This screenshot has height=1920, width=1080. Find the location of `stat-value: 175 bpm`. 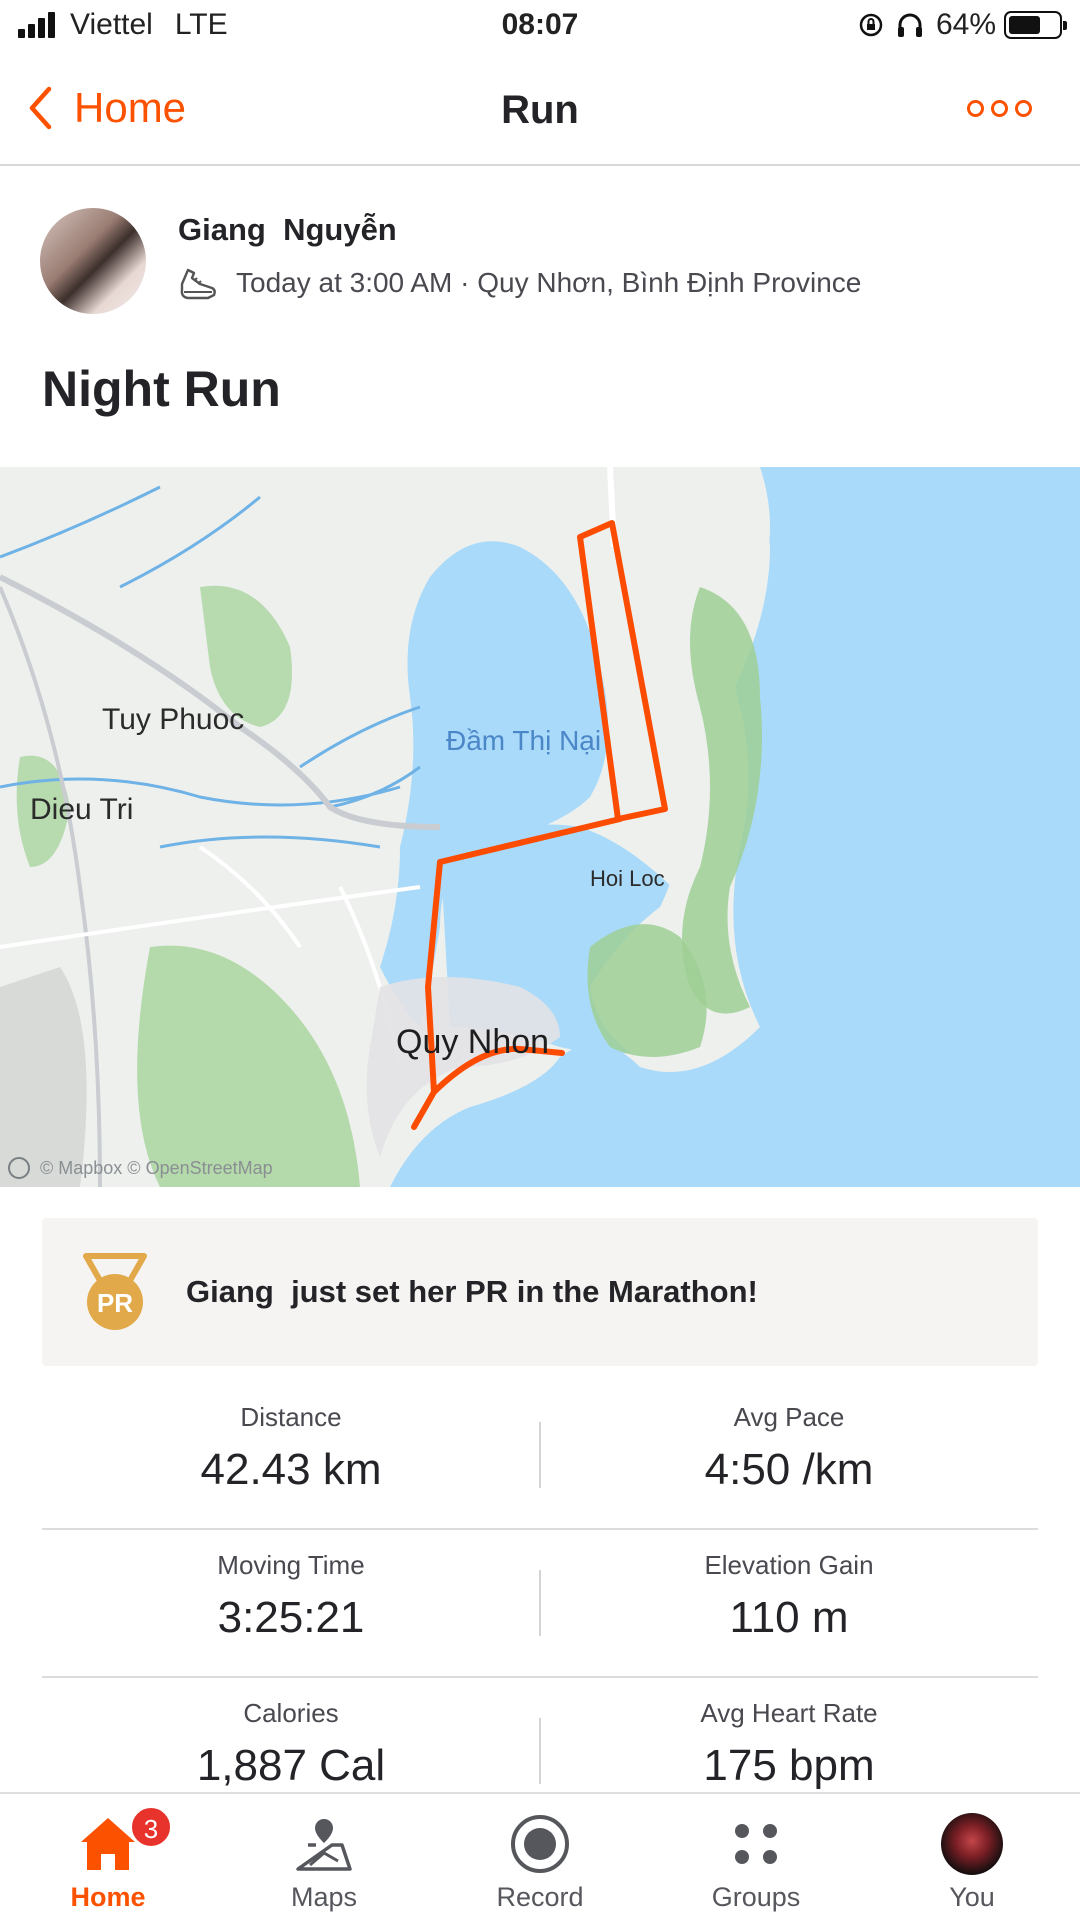

stat-value: 175 bpm is located at coordinates (789, 1765).